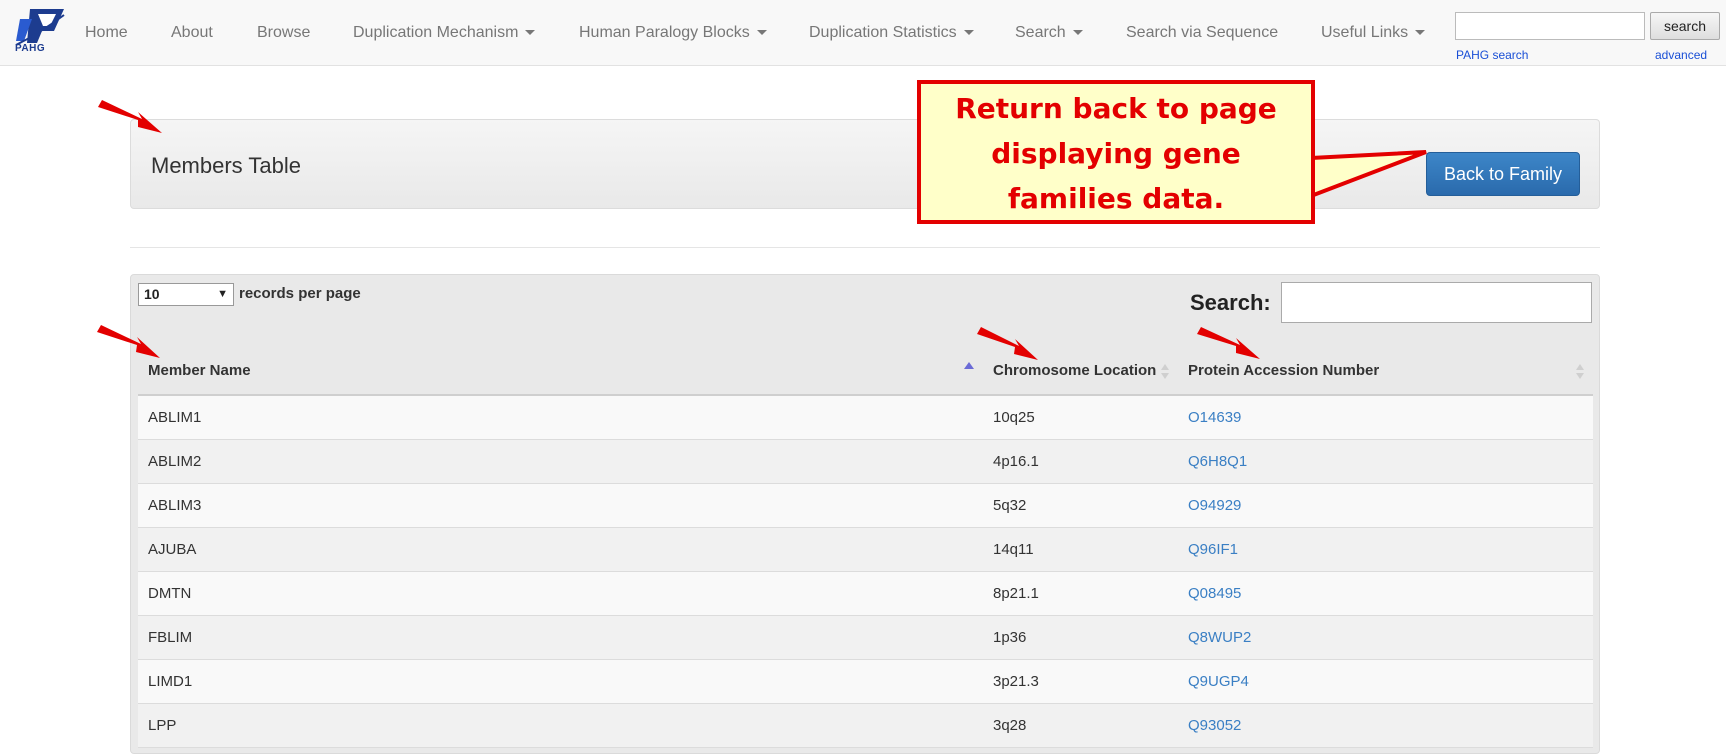  What do you see at coordinates (1685, 26) in the screenshot?
I see `site-search-button: search` at bounding box center [1685, 26].